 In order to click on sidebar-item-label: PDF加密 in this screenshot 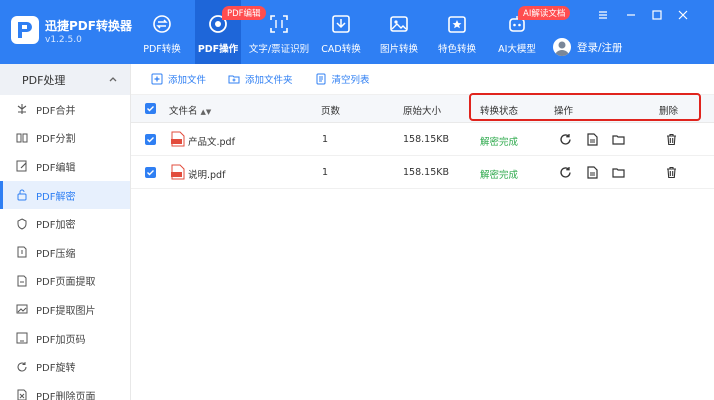, I will do `click(56, 226)`.